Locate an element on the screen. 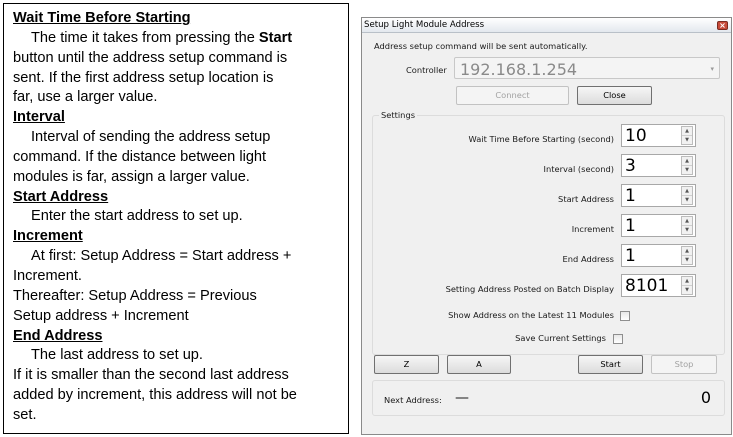 The height and width of the screenshot is (437, 733). end-address-label: End Address is located at coordinates (588, 259).